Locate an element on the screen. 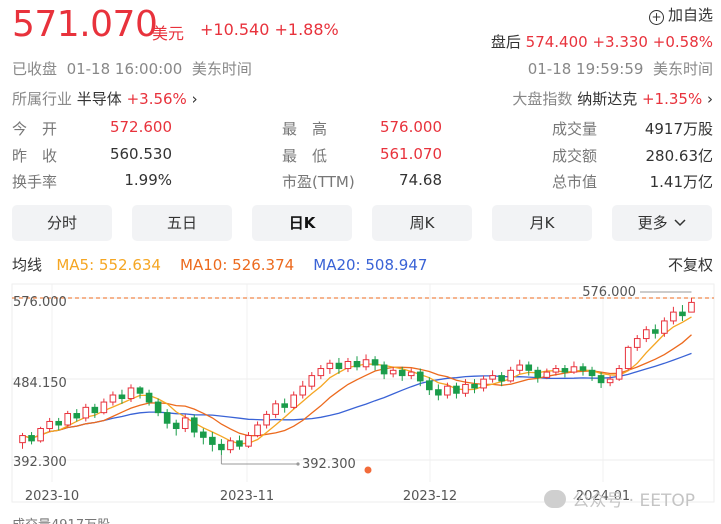  tab-more-label: 更多 is located at coordinates (652, 223).